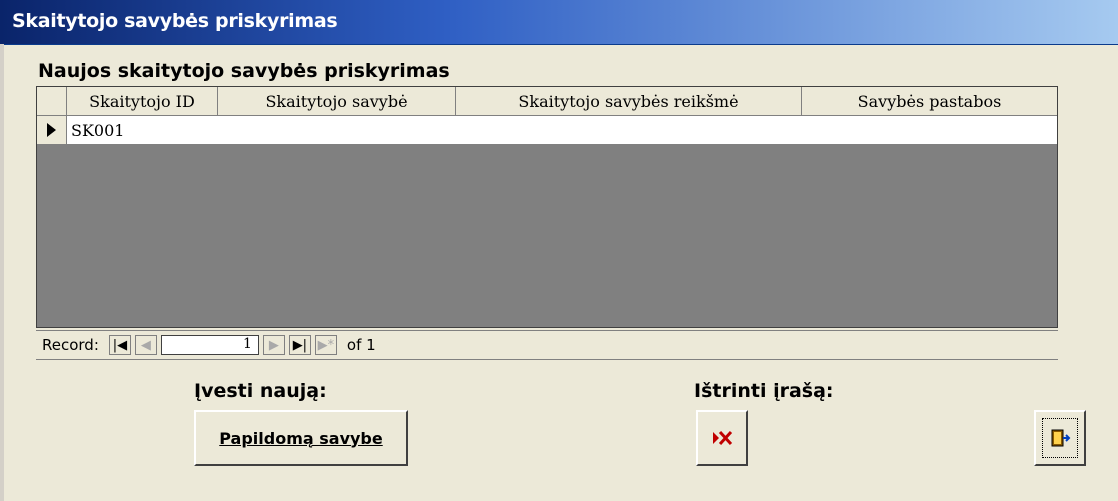  Describe the element at coordinates (764, 391) in the screenshot. I see `delete-caption: Ištrinti įrašą:` at that location.